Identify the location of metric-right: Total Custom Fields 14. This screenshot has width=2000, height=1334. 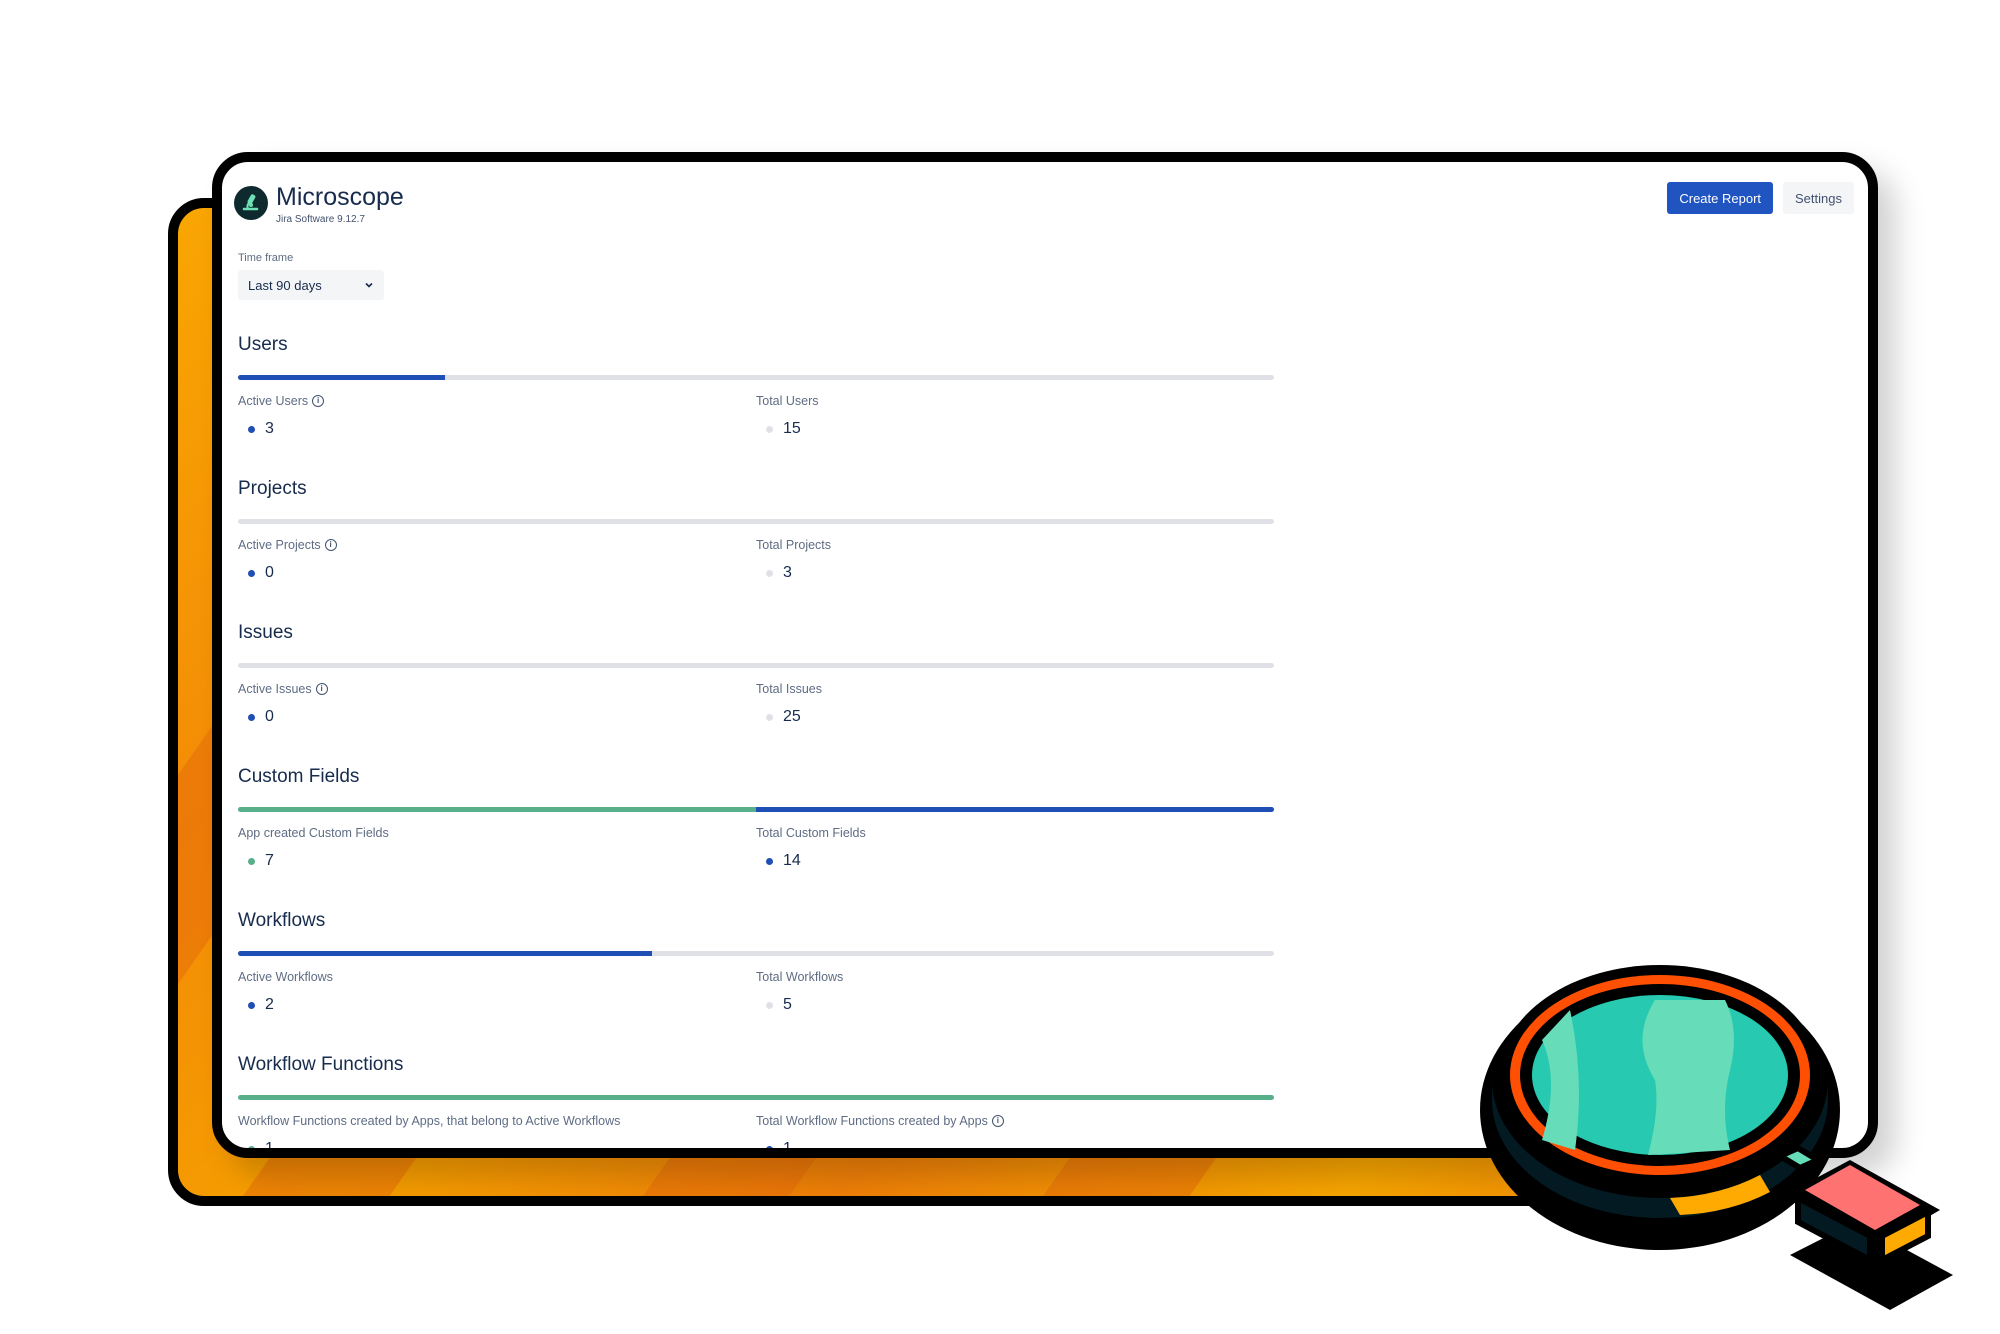
(1015, 847).